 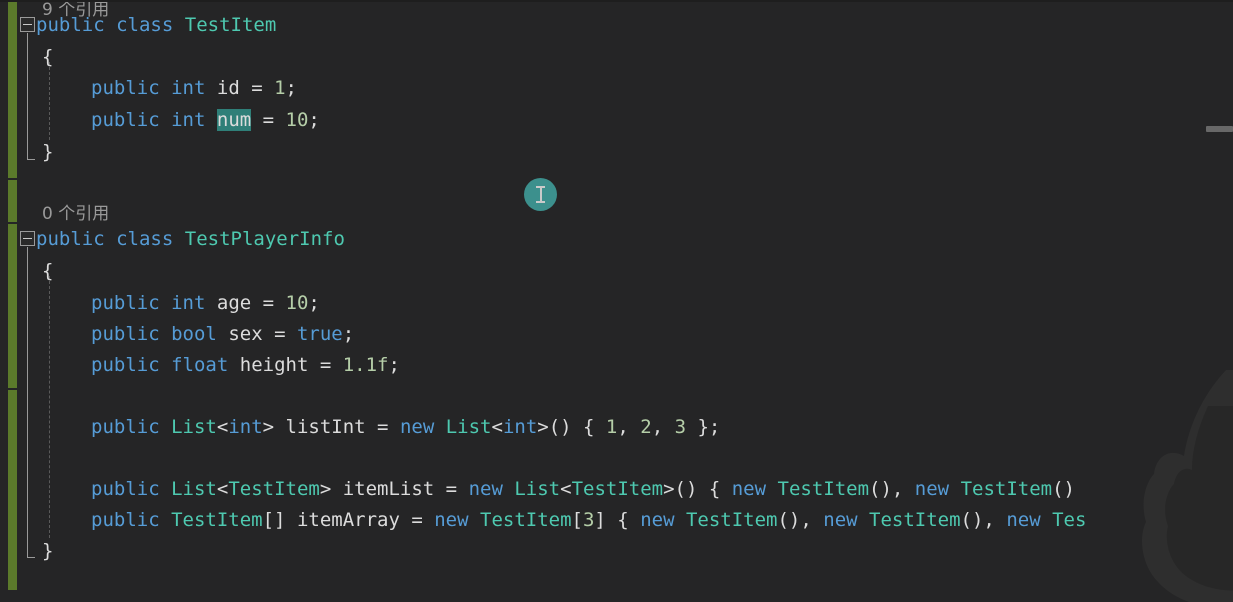 I want to click on code-token: TestPlayerInfo, so click(x=264, y=239).